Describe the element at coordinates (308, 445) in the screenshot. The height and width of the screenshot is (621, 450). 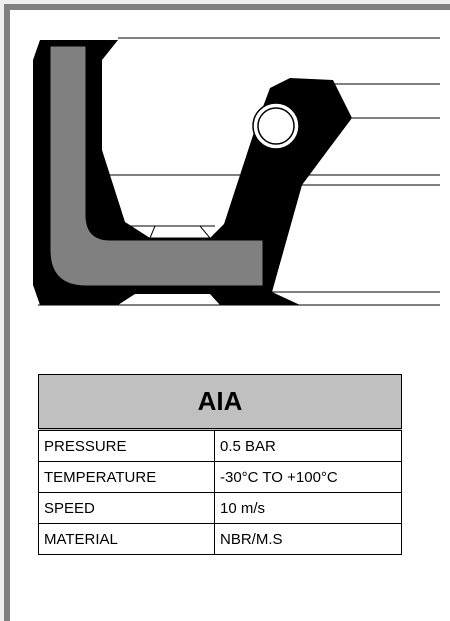
I see `spec-value: 0.5 BAR` at that location.